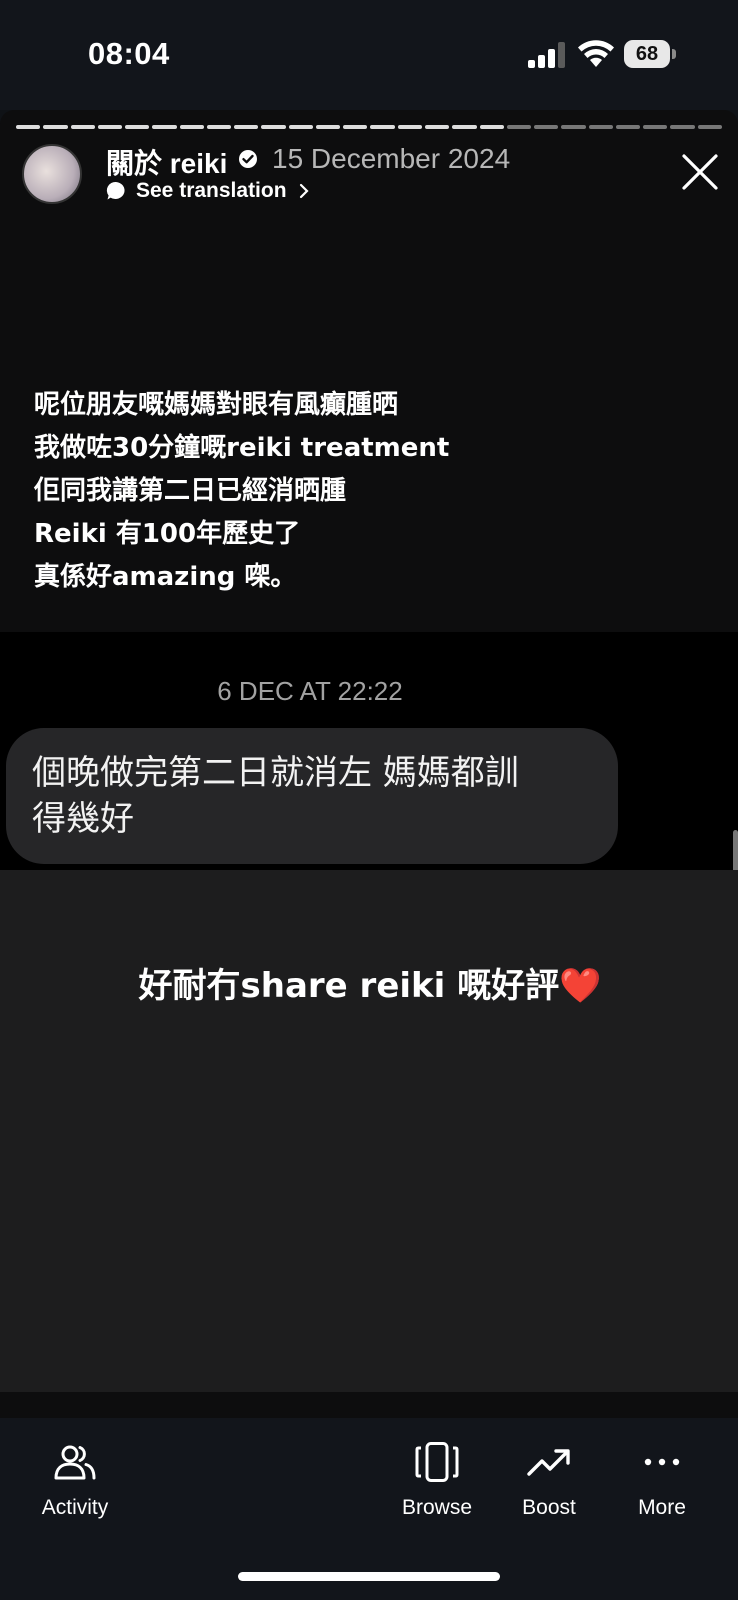 The width and height of the screenshot is (738, 1600). Describe the element at coordinates (248, 159) in the screenshot. I see `verified-badge-icon` at that location.